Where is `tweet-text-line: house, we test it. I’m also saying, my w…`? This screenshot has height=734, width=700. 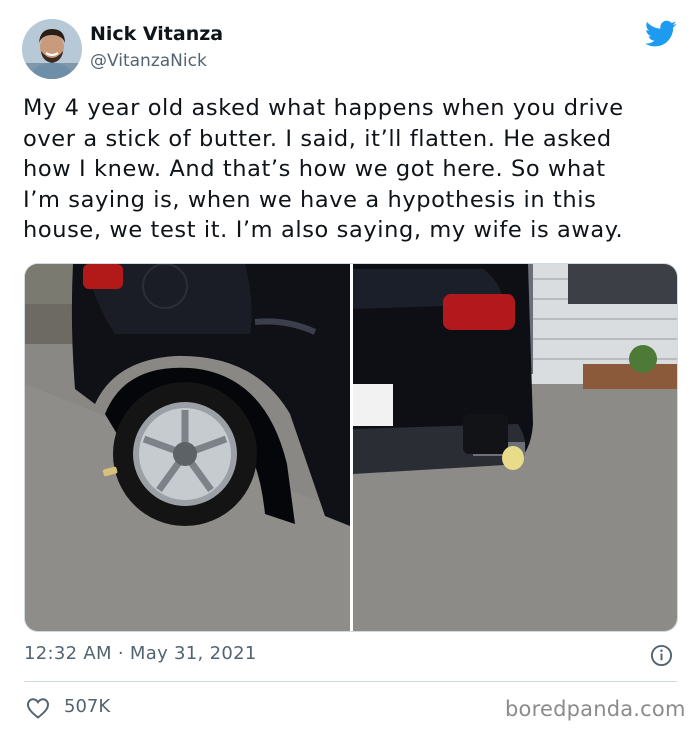
tweet-text-line: house, we test it. I’m also saying, my w… is located at coordinates (323, 230).